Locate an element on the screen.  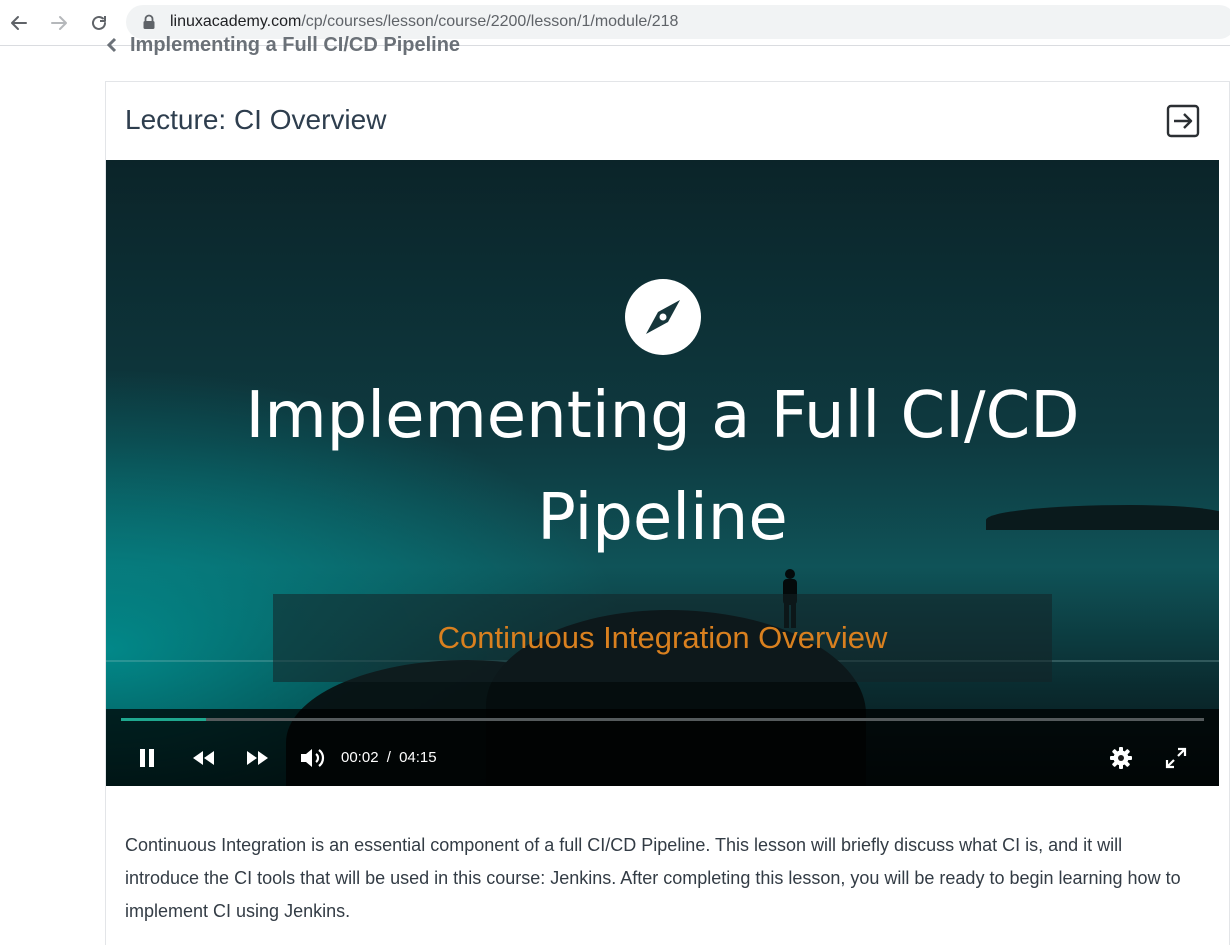
pause-icon is located at coordinates (147, 758).